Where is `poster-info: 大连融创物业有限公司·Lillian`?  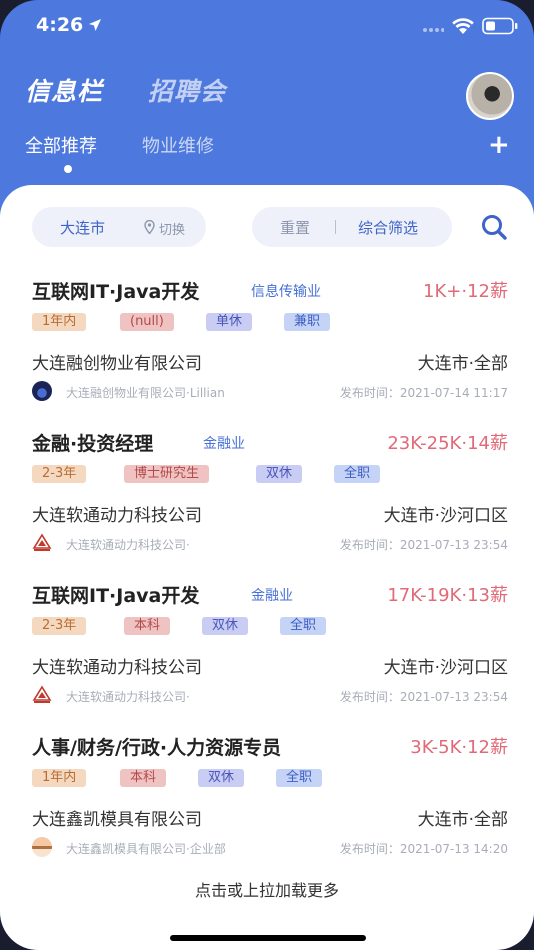
poster-info: 大连融创物业有限公司·Lillian is located at coordinates (145, 393).